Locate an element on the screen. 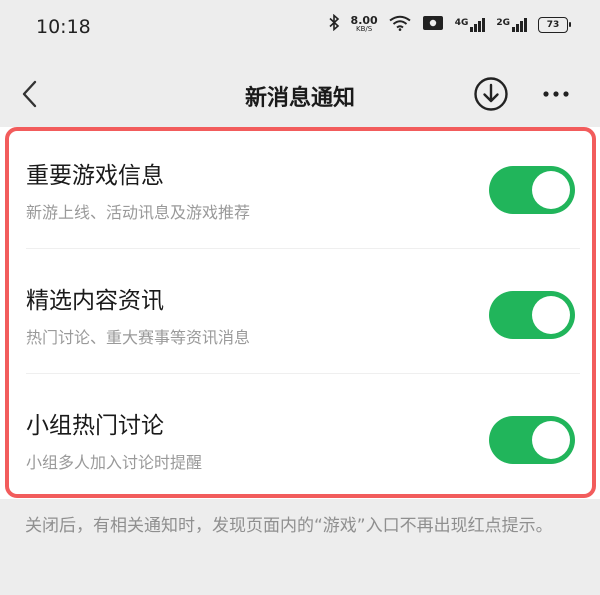  signal-2g-icon: 2G is located at coordinates (511, 24).